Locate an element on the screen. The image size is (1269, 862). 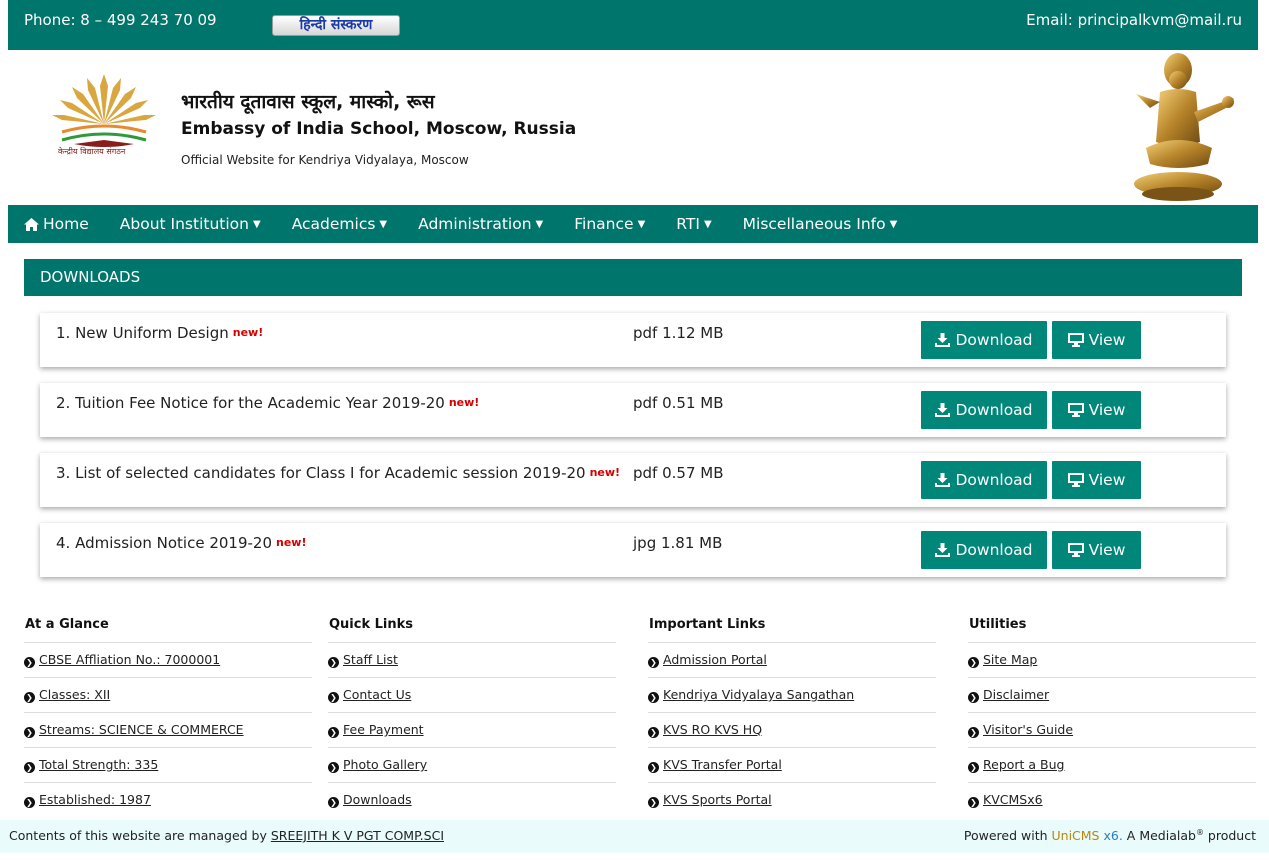
footer-link: Disclaimer is located at coordinates (1016, 694).